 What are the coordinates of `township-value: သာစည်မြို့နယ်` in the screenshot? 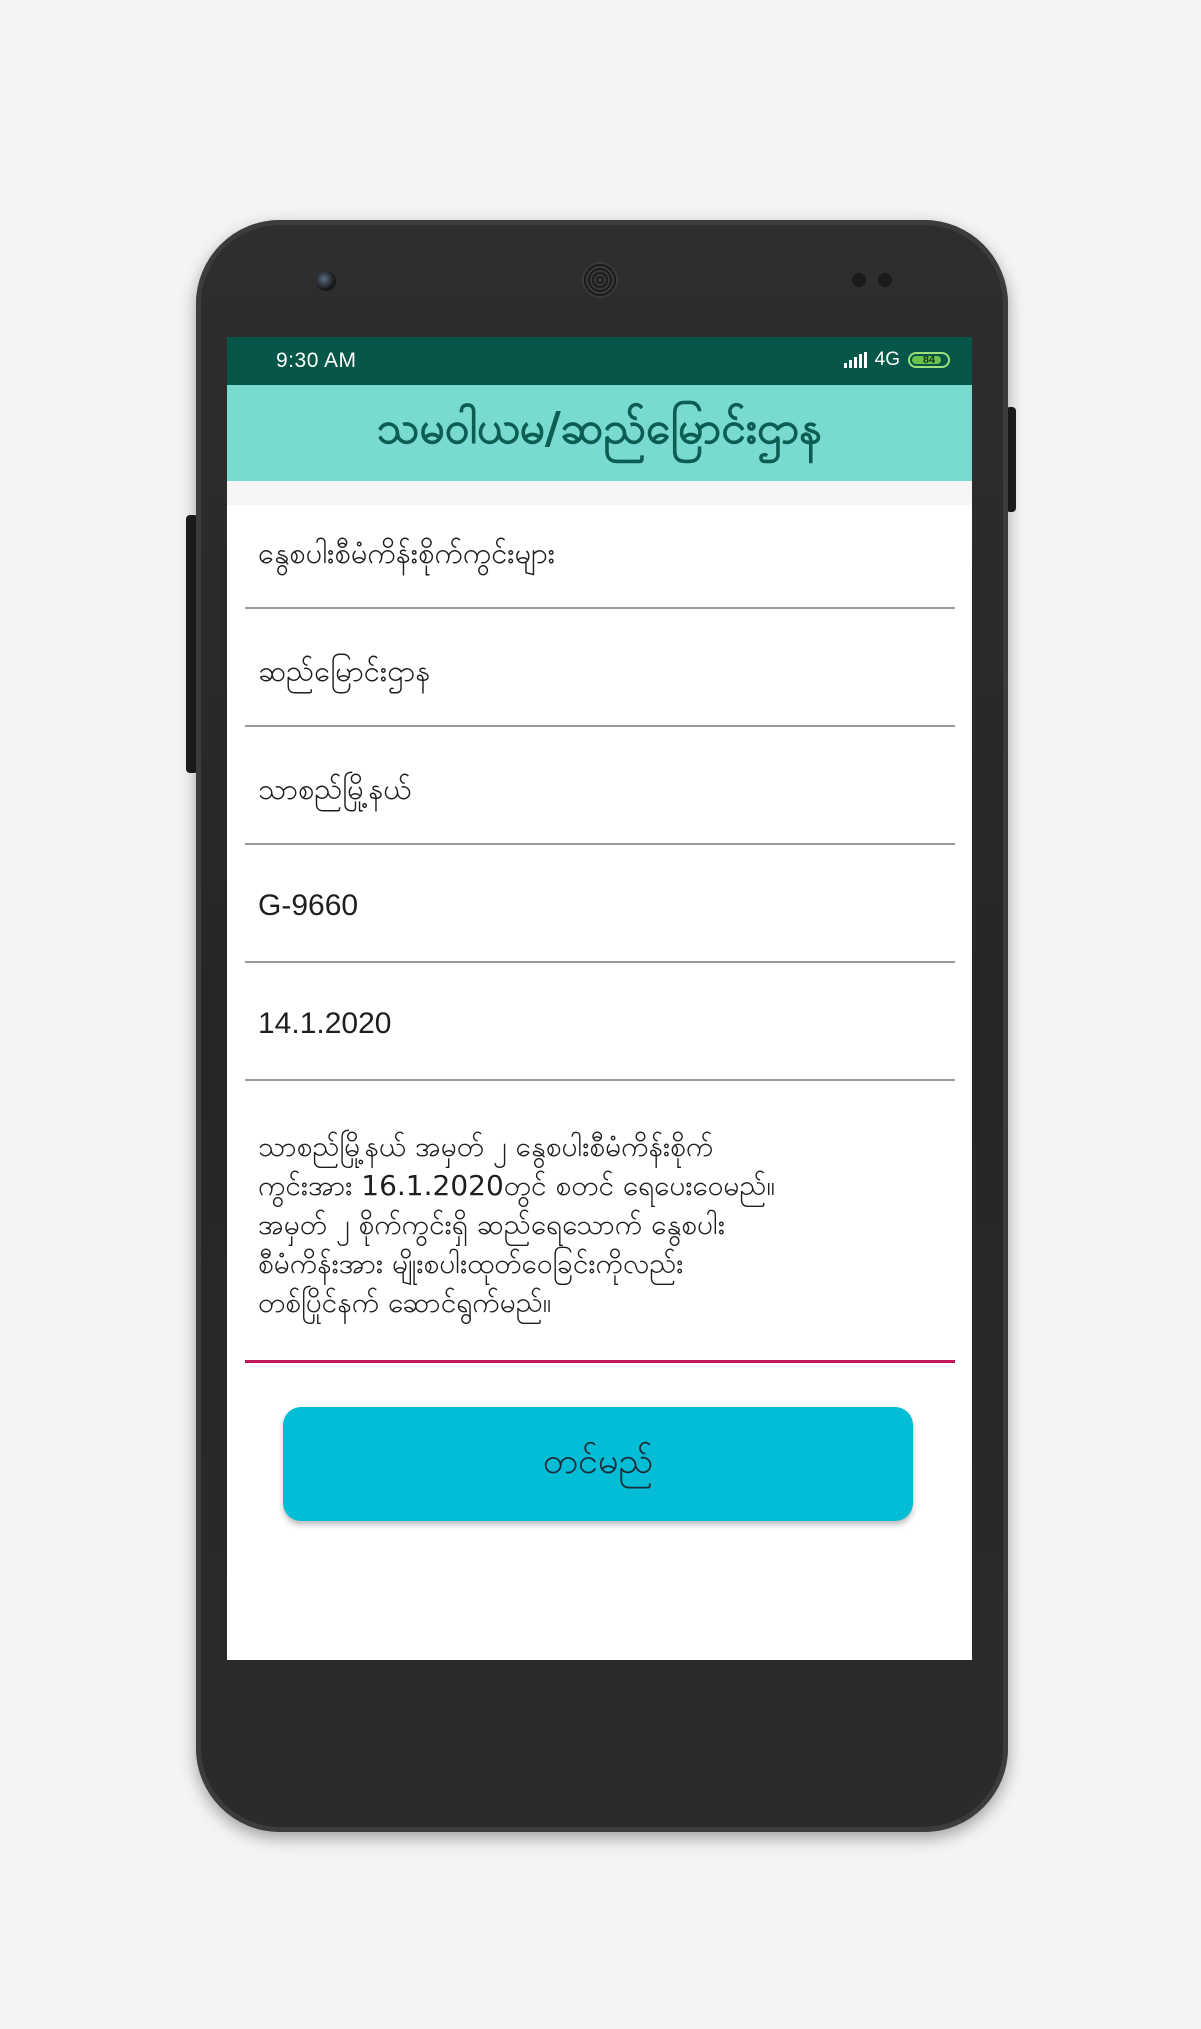 It's located at (335, 789).